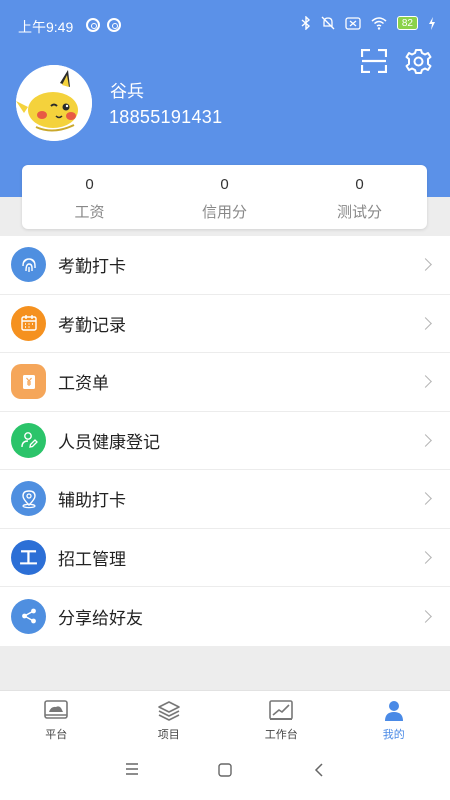 This screenshot has width=450, height=800. What do you see at coordinates (132, 769) in the screenshot?
I see `menu-icon` at bounding box center [132, 769].